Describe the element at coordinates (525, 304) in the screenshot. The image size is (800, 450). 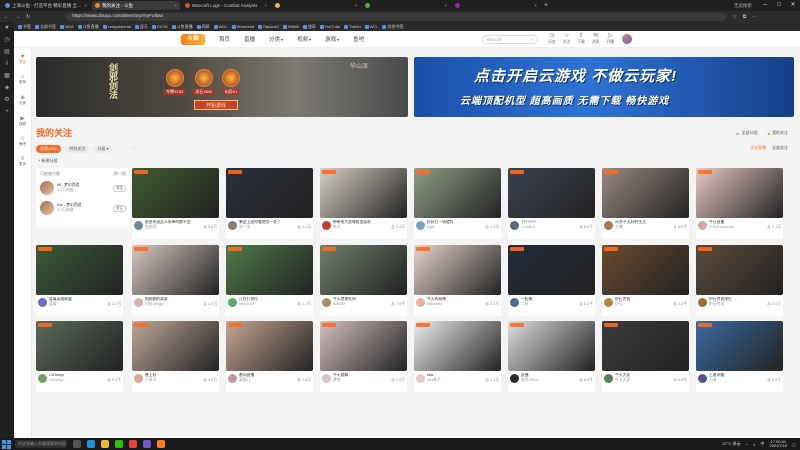
I see `streamer-name: 二叶` at that location.